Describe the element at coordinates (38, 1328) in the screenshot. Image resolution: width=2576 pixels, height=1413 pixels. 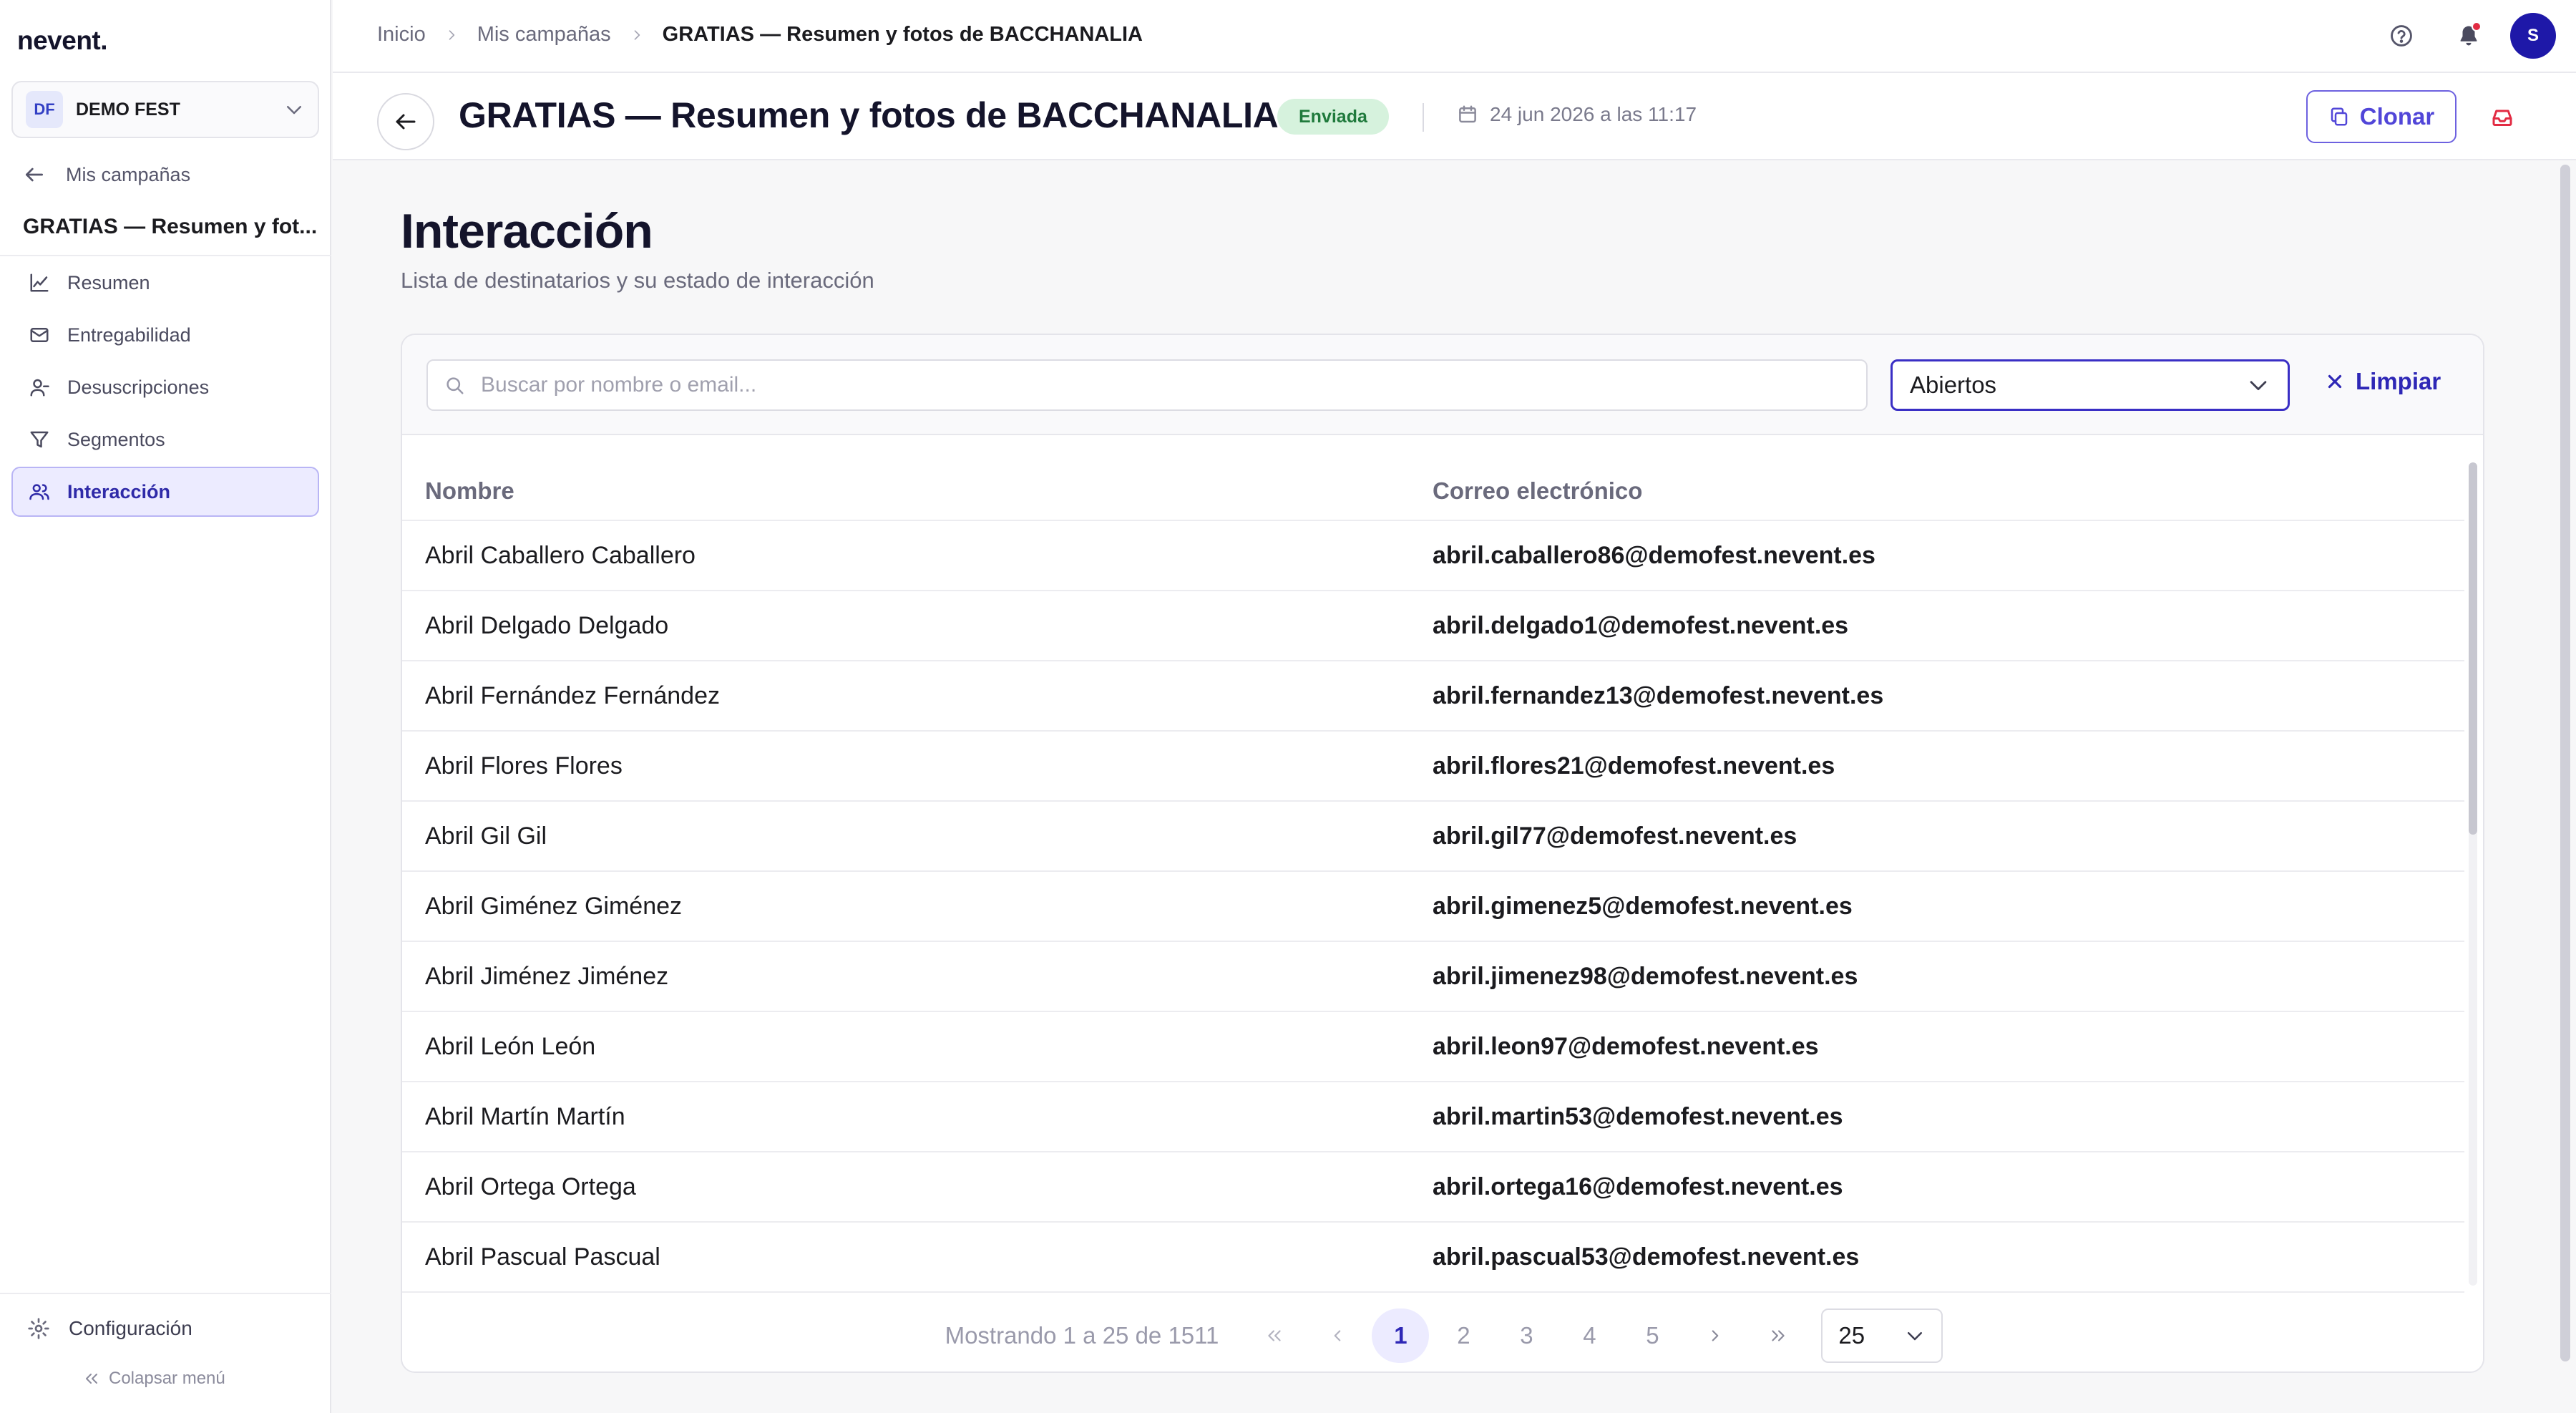
I see `gear-icon` at that location.